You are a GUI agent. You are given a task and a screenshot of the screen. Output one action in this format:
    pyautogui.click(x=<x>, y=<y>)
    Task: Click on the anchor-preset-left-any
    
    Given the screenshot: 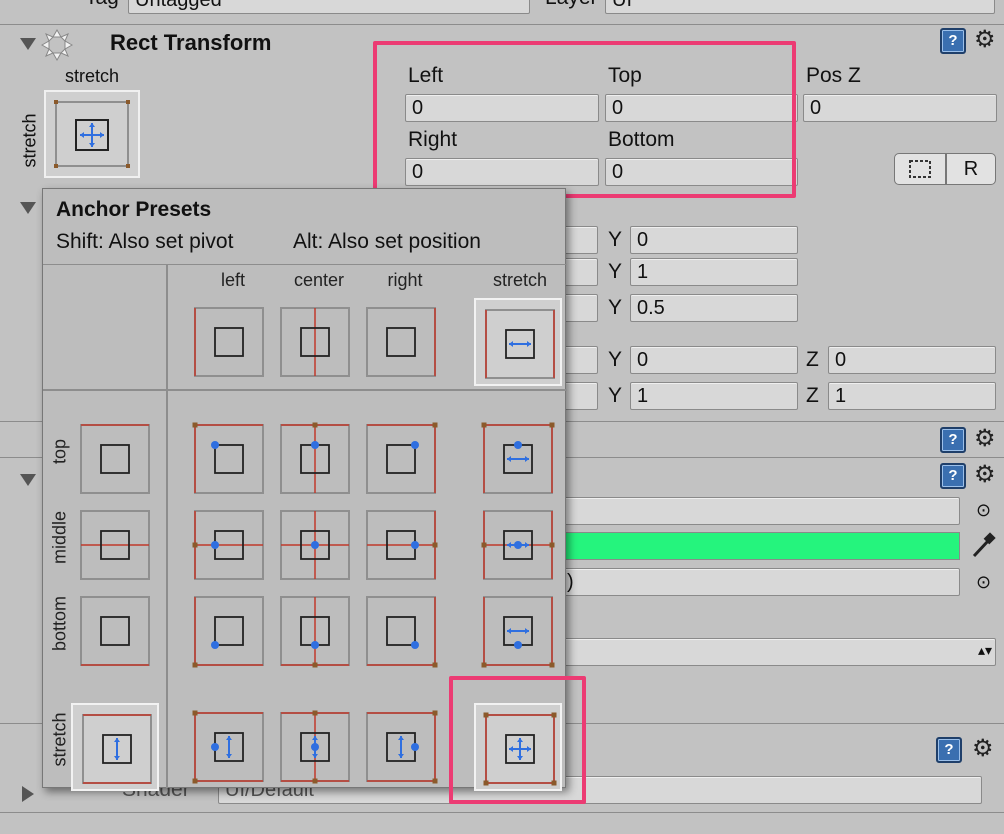 What is the action you would take?
    pyautogui.click(x=229, y=342)
    